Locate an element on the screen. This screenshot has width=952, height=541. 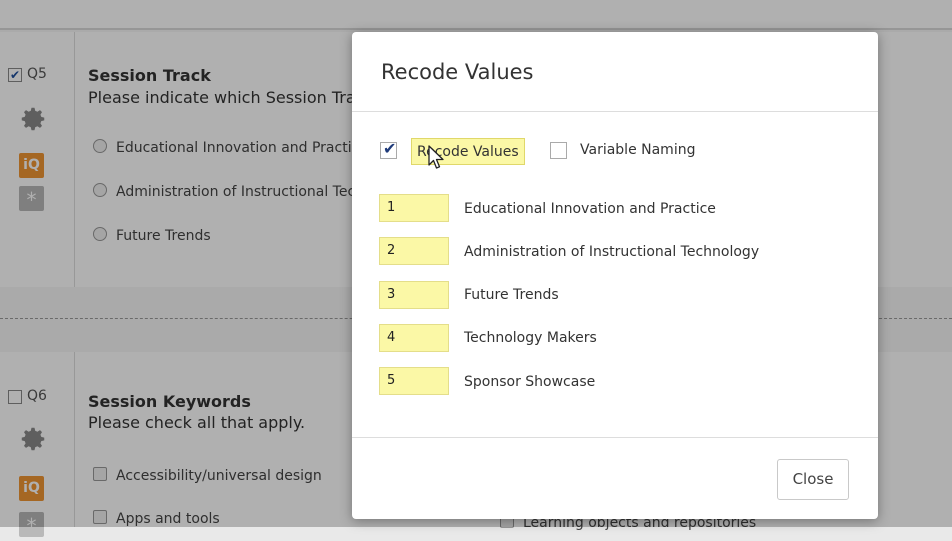
recode-value-input: 3 is located at coordinates (414, 295).